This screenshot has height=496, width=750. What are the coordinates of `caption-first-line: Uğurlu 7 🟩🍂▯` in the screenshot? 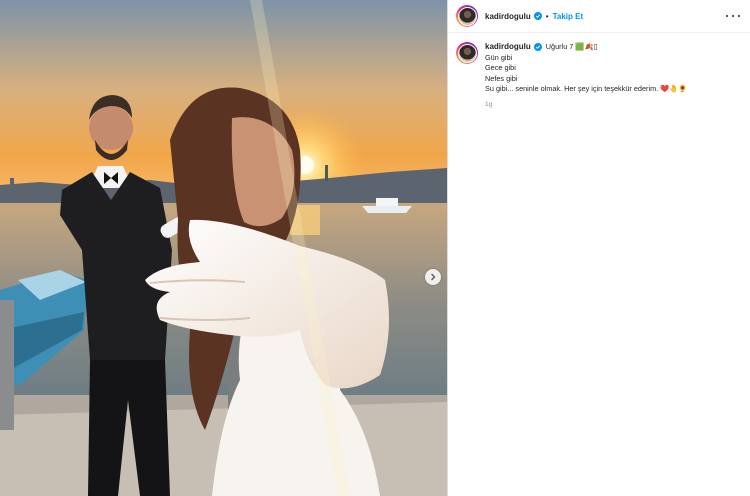 It's located at (571, 46).